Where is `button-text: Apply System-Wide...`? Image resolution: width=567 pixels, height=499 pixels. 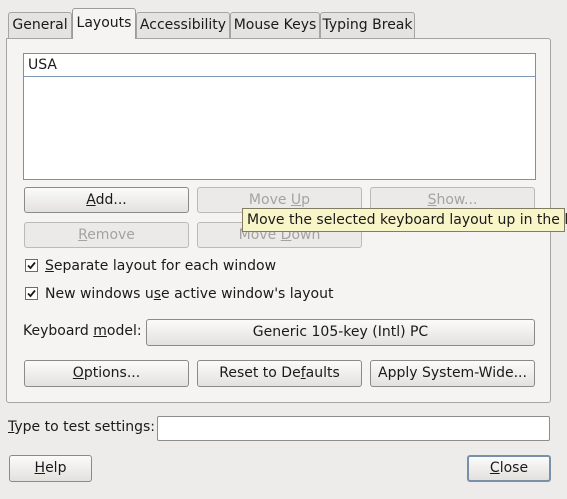
button-text: Apply System-Wide... is located at coordinates (452, 373).